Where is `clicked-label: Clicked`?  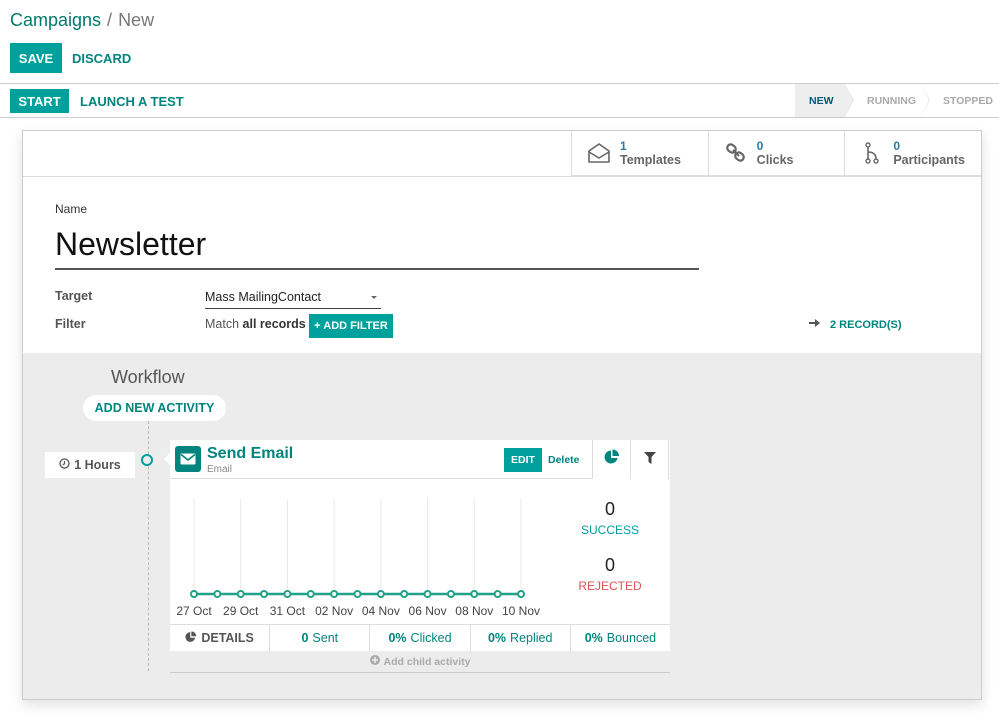 clicked-label: Clicked is located at coordinates (431, 638).